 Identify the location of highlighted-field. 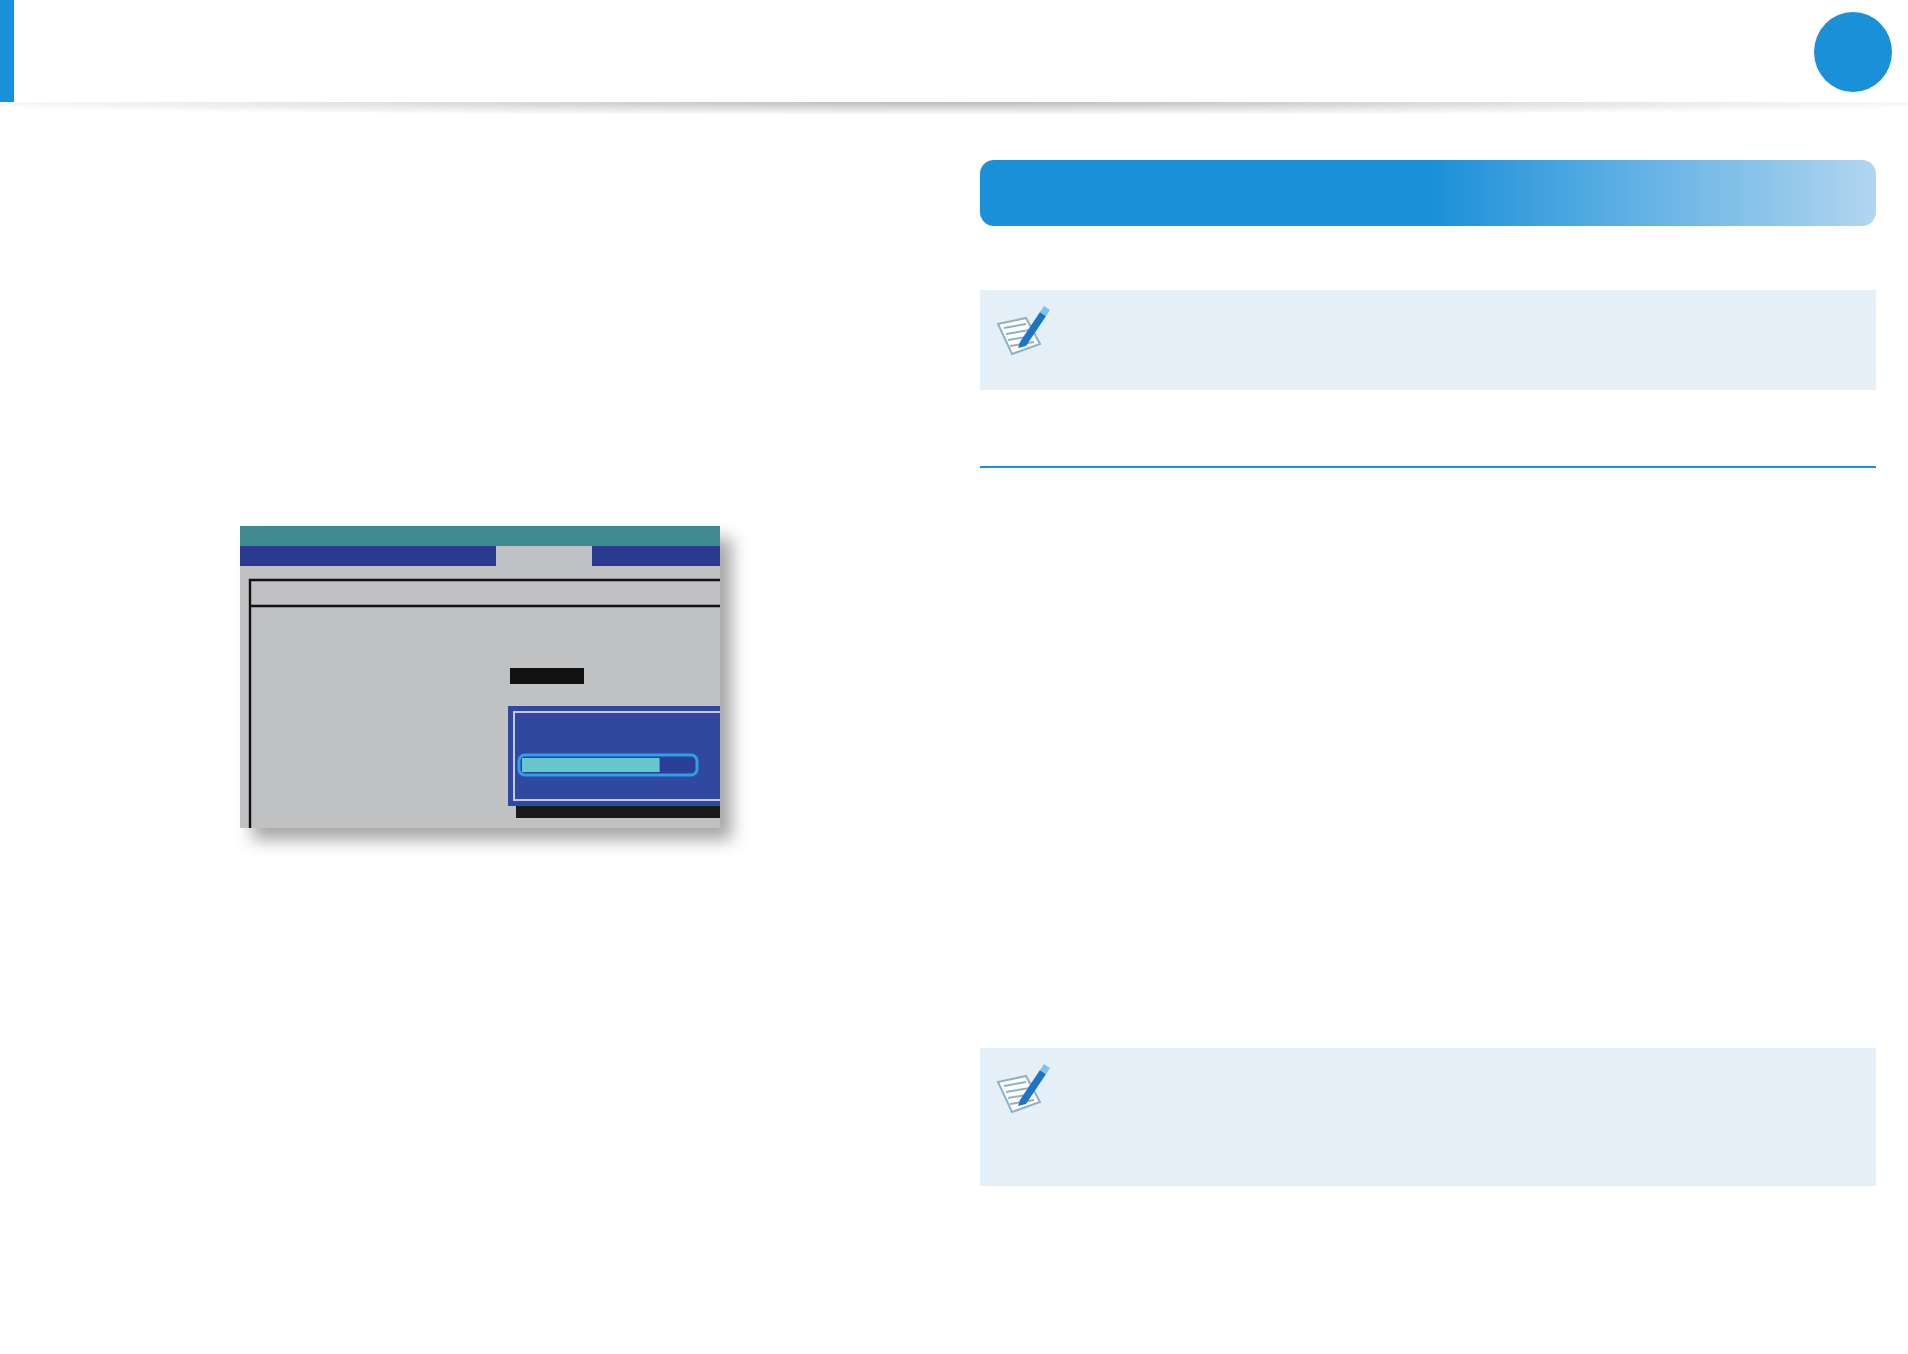
(547, 676).